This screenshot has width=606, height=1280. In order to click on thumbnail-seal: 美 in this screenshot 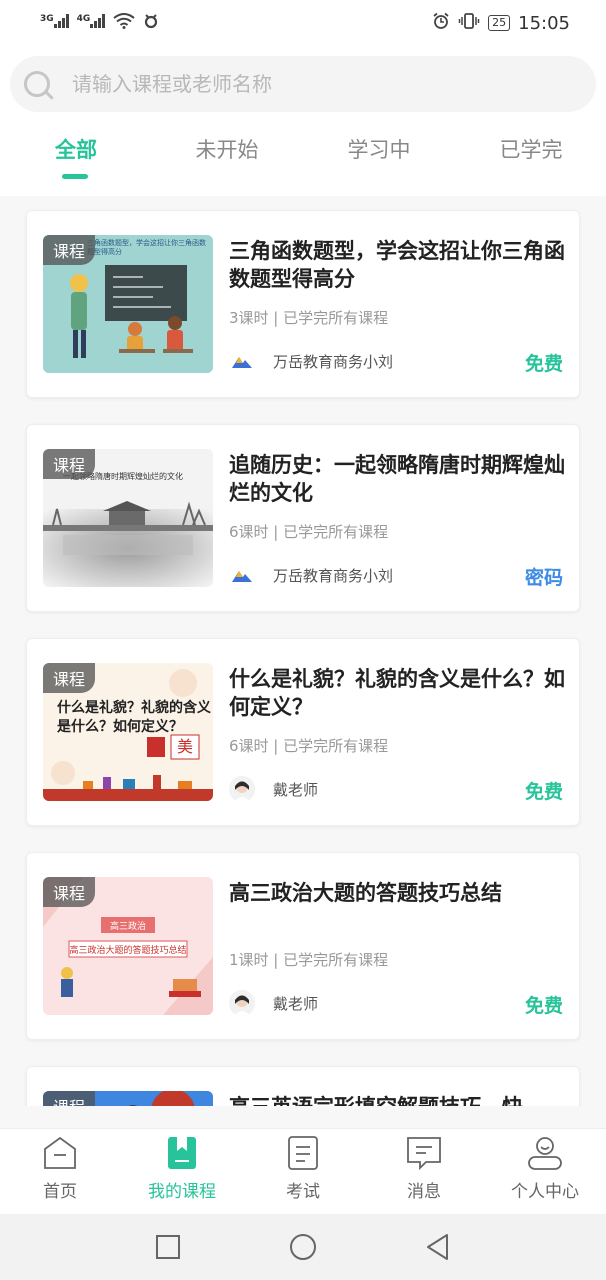, I will do `click(184, 746)`.